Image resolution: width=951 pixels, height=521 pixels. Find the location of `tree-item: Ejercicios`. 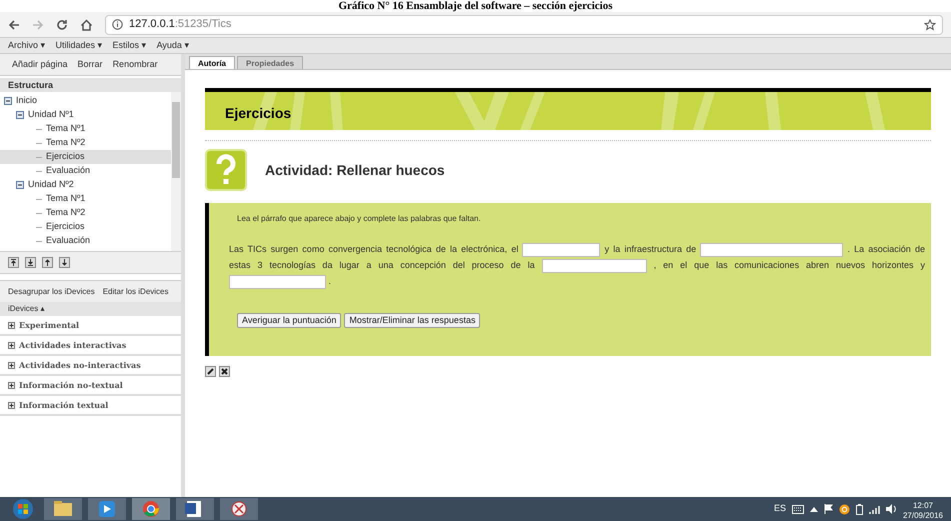

tree-item: Ejercicios is located at coordinates (65, 227).